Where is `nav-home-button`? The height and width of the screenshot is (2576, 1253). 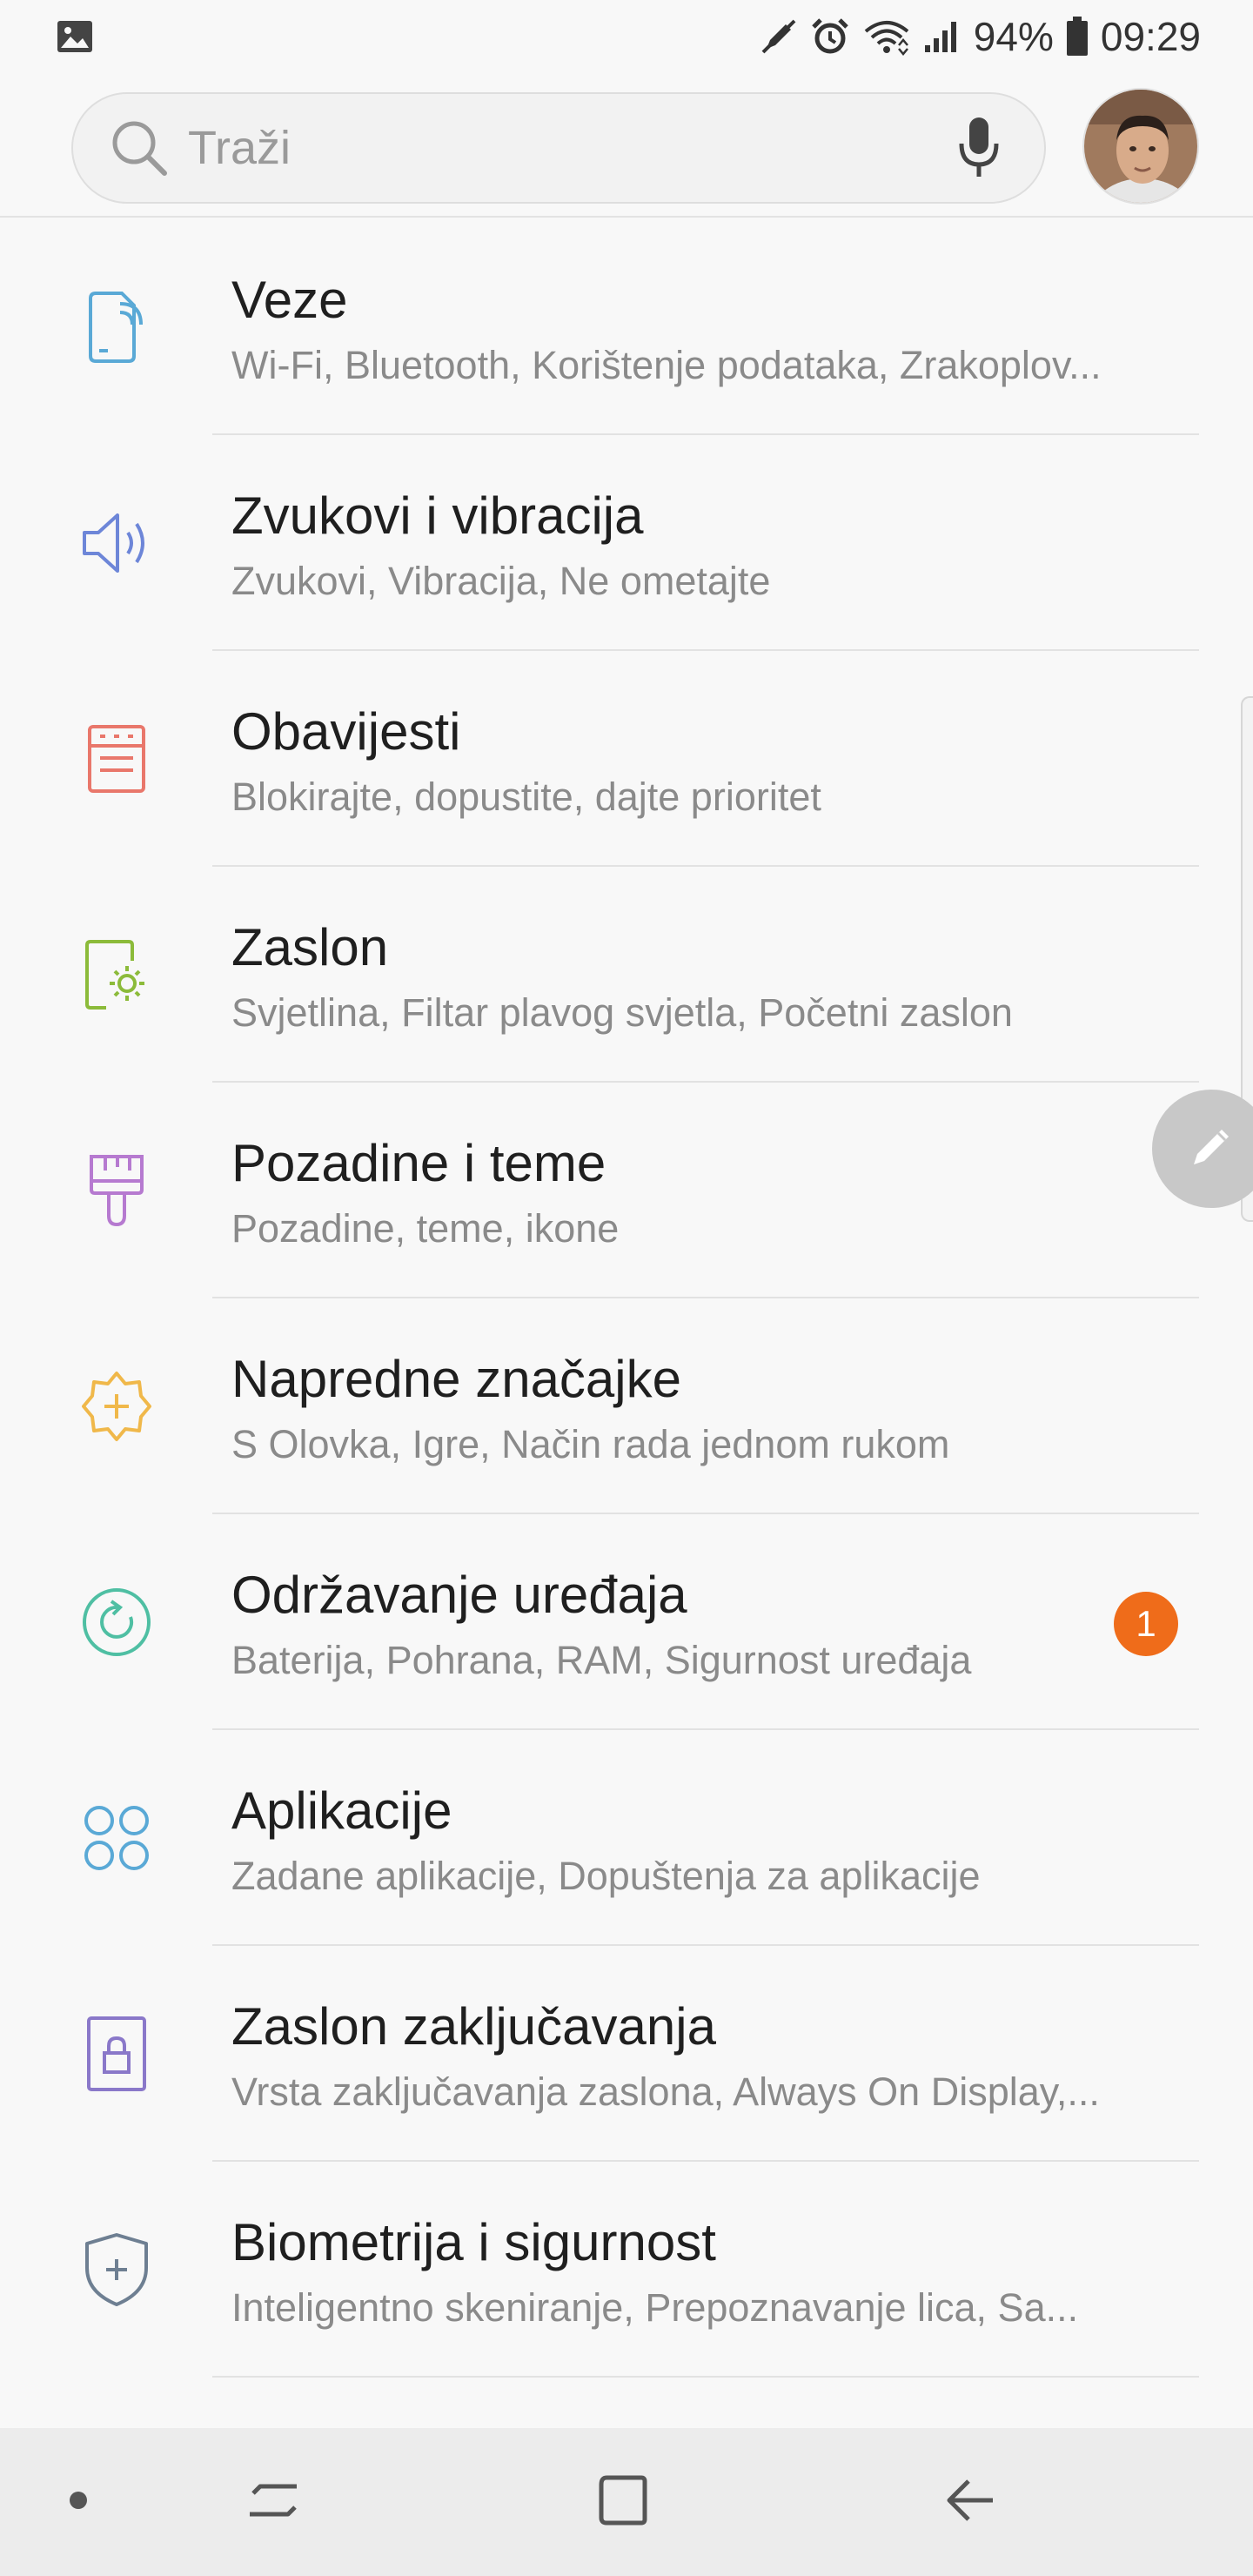 nav-home-button is located at coordinates (622, 2502).